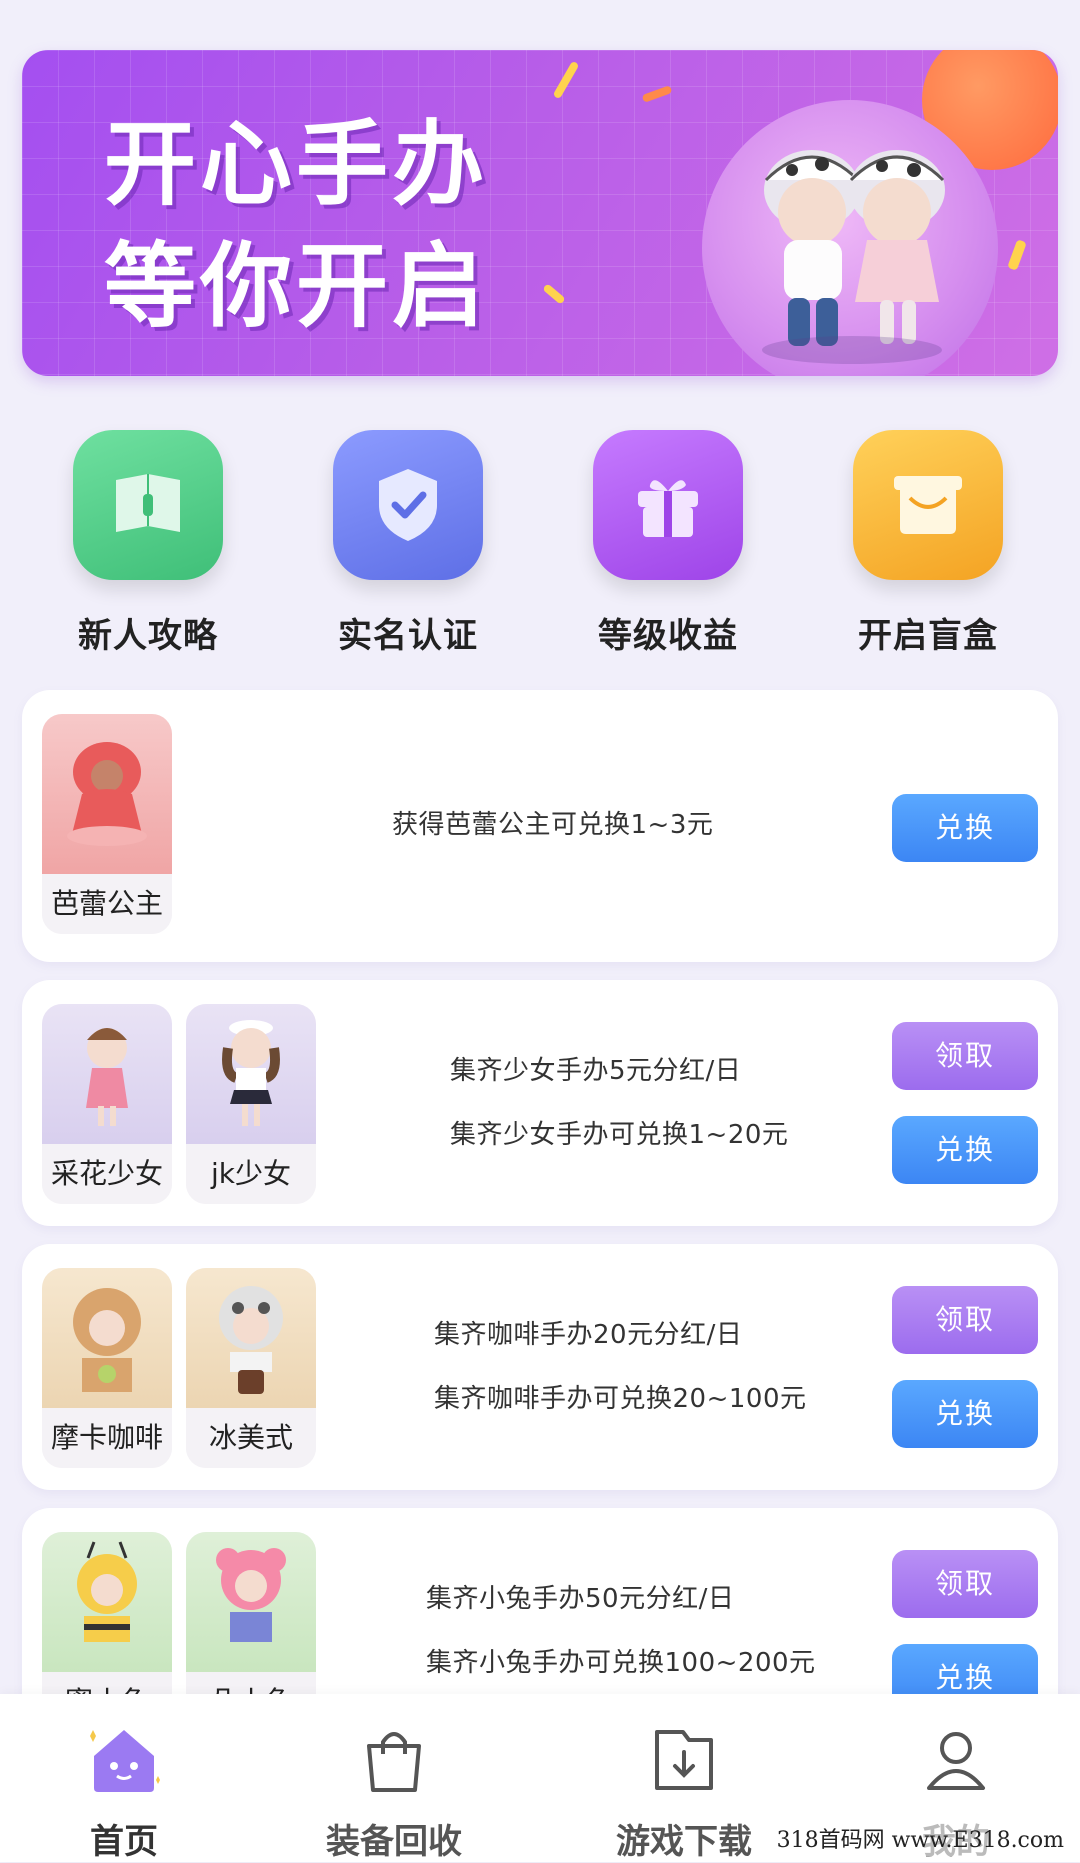 The height and width of the screenshot is (1863, 1080). I want to click on card-line-exchange: 集齐咖啡手办可兑换20~100元, so click(620, 1399).